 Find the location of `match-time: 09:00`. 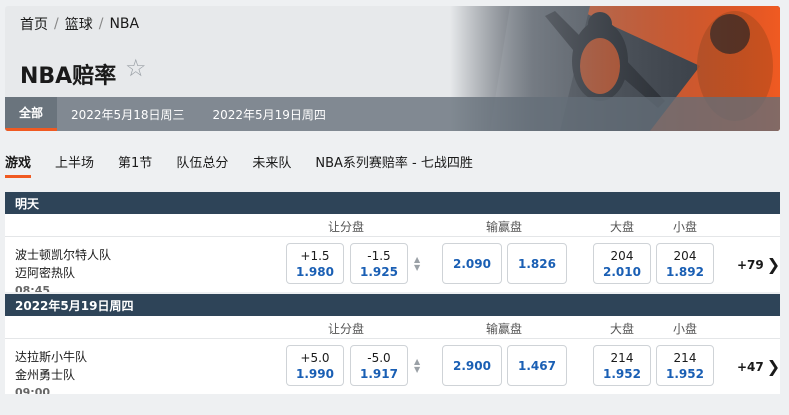

match-time: 09:00 is located at coordinates (33, 390).